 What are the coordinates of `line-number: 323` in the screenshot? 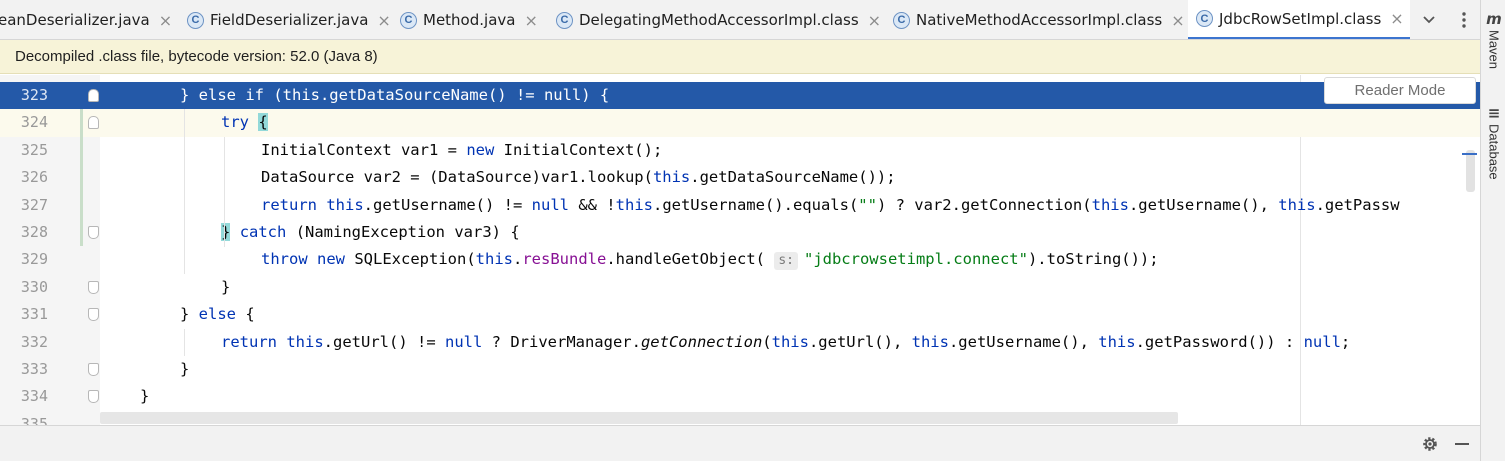 It's located at (34, 95).